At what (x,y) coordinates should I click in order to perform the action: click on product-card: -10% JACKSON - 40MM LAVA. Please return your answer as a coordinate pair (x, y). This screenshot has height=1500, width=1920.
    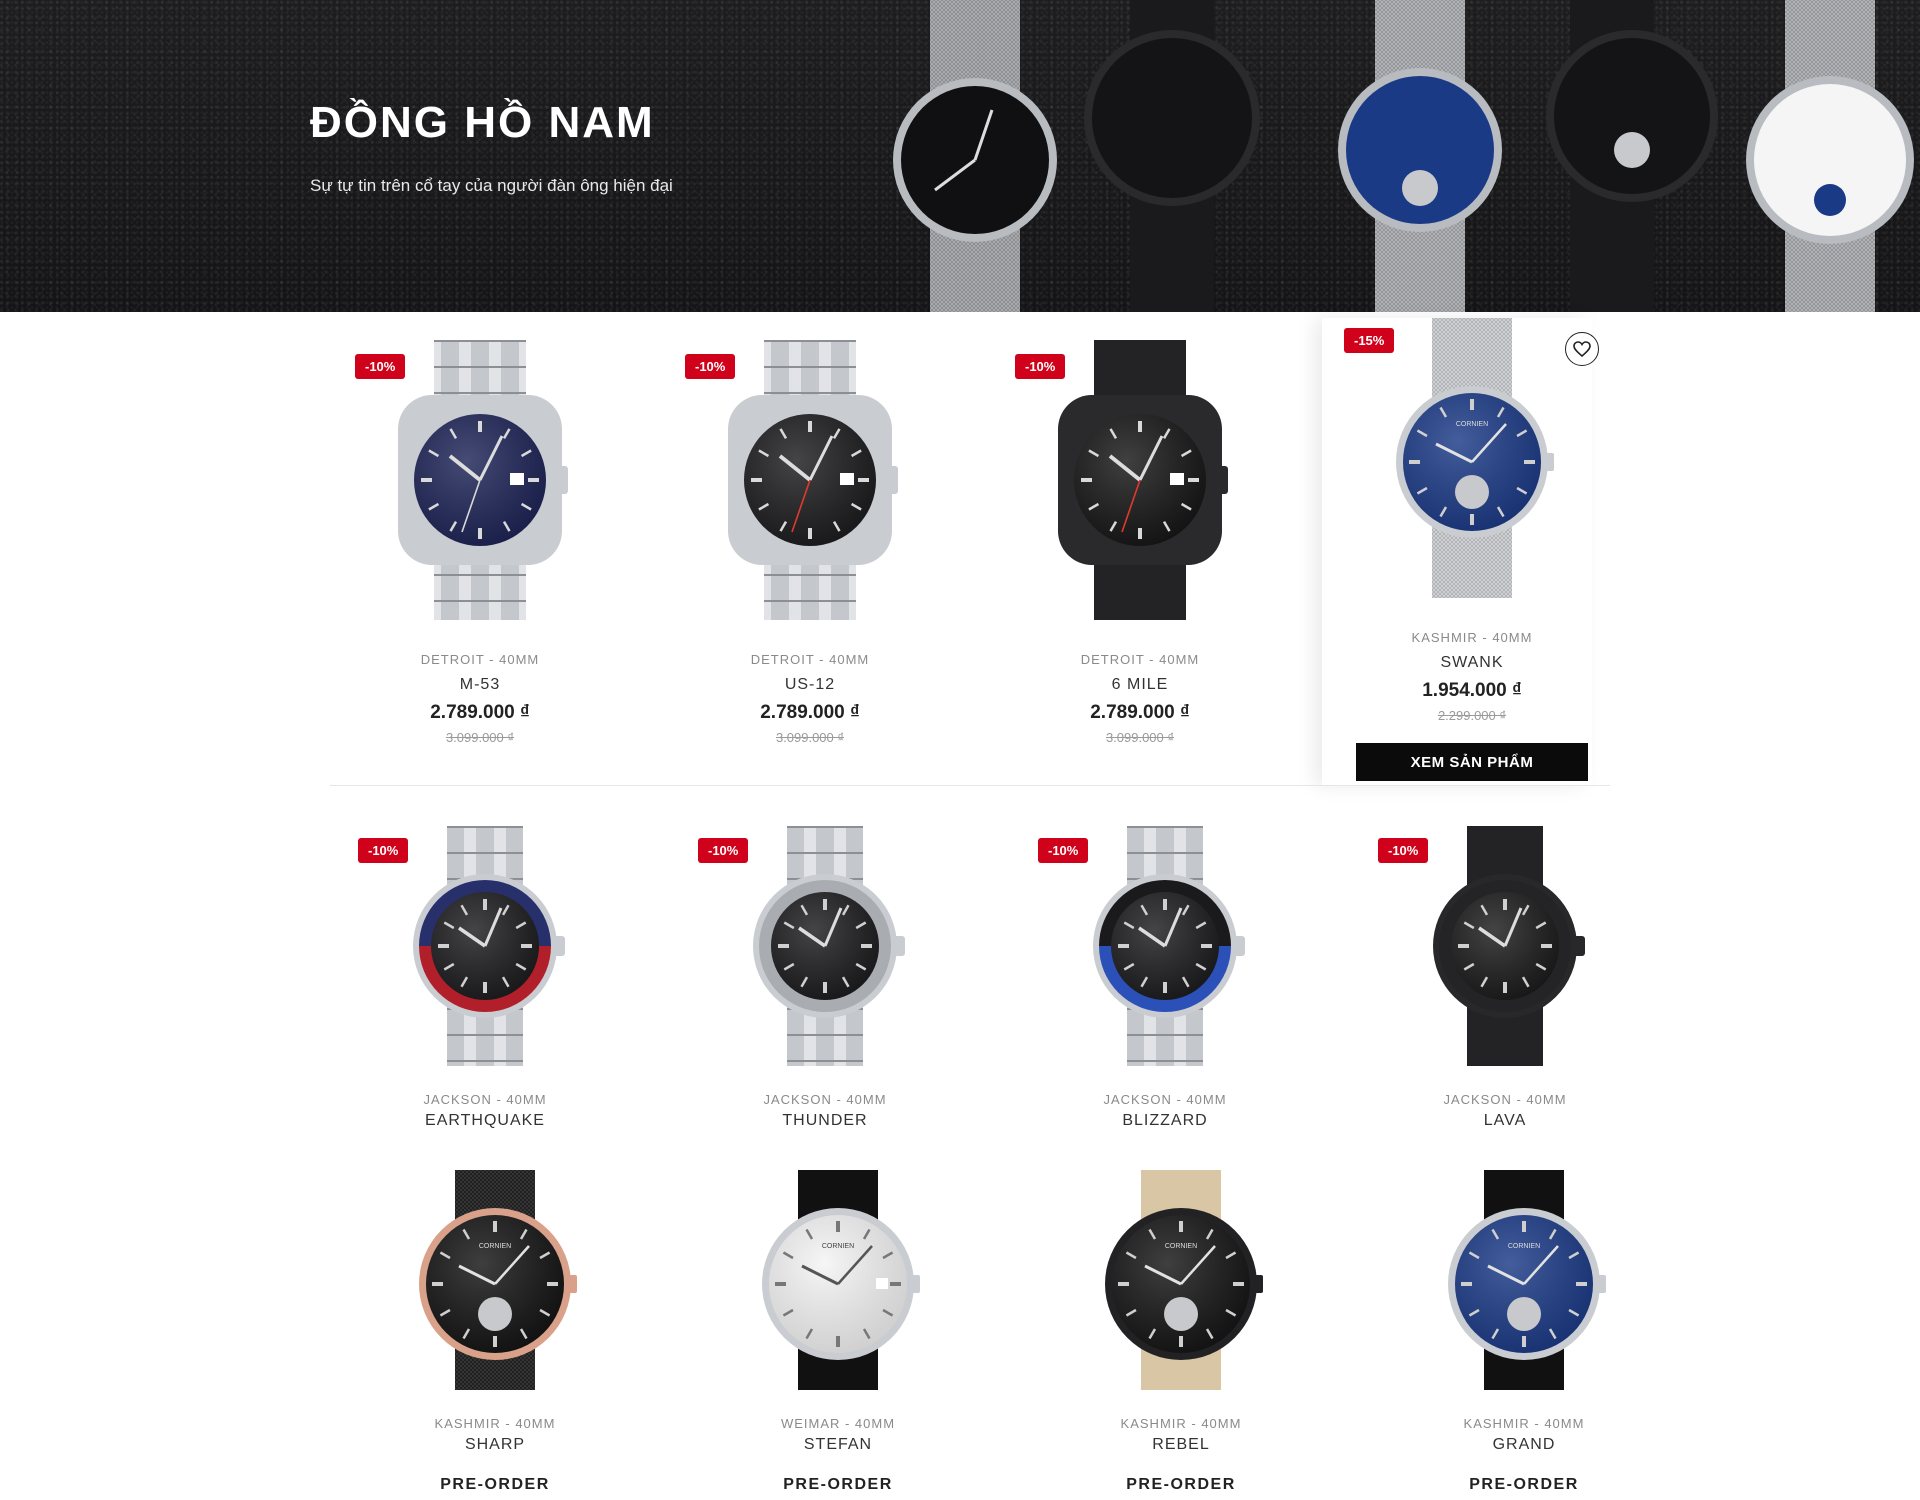
    Looking at the image, I should click on (1505, 980).